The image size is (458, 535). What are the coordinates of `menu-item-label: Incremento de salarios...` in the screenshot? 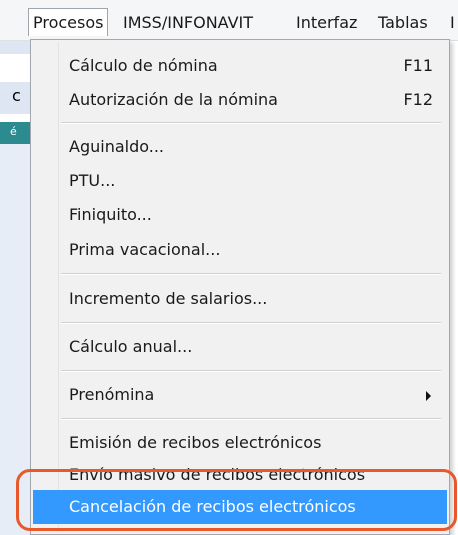 It's located at (168, 298).